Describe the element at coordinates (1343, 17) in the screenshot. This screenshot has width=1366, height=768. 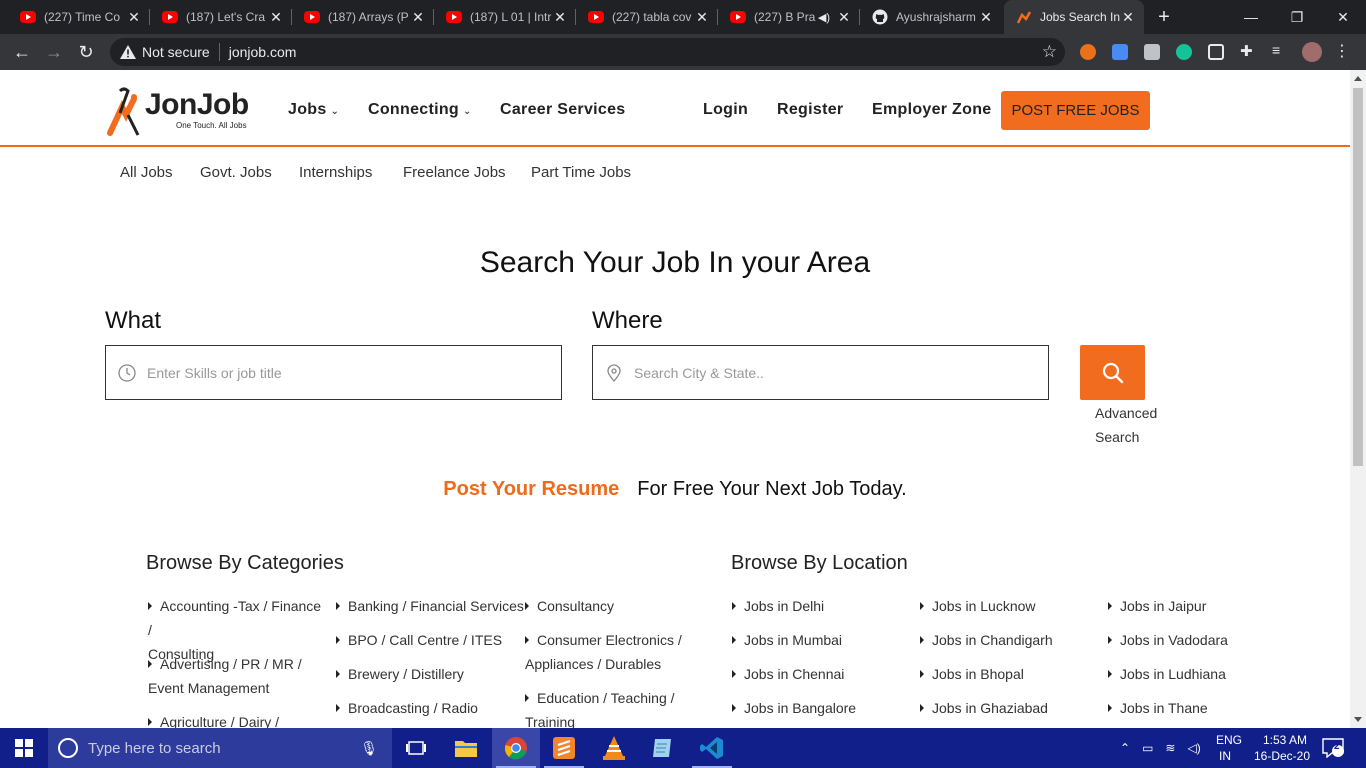
I see `window-close-icon: ✕` at that location.